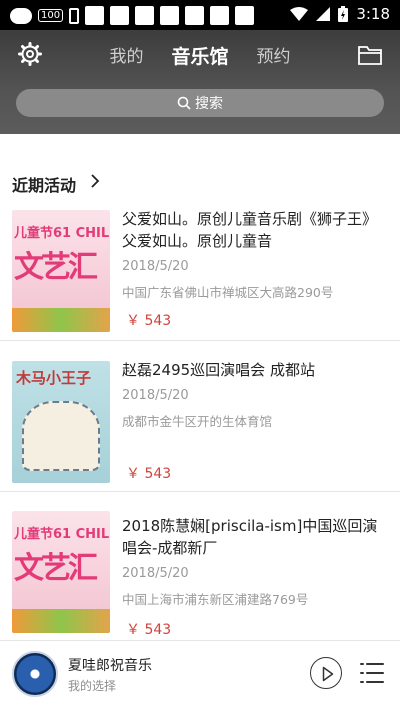 This screenshot has height=711, width=400. What do you see at coordinates (61, 436) in the screenshot?
I see `poster-illustration` at bounding box center [61, 436].